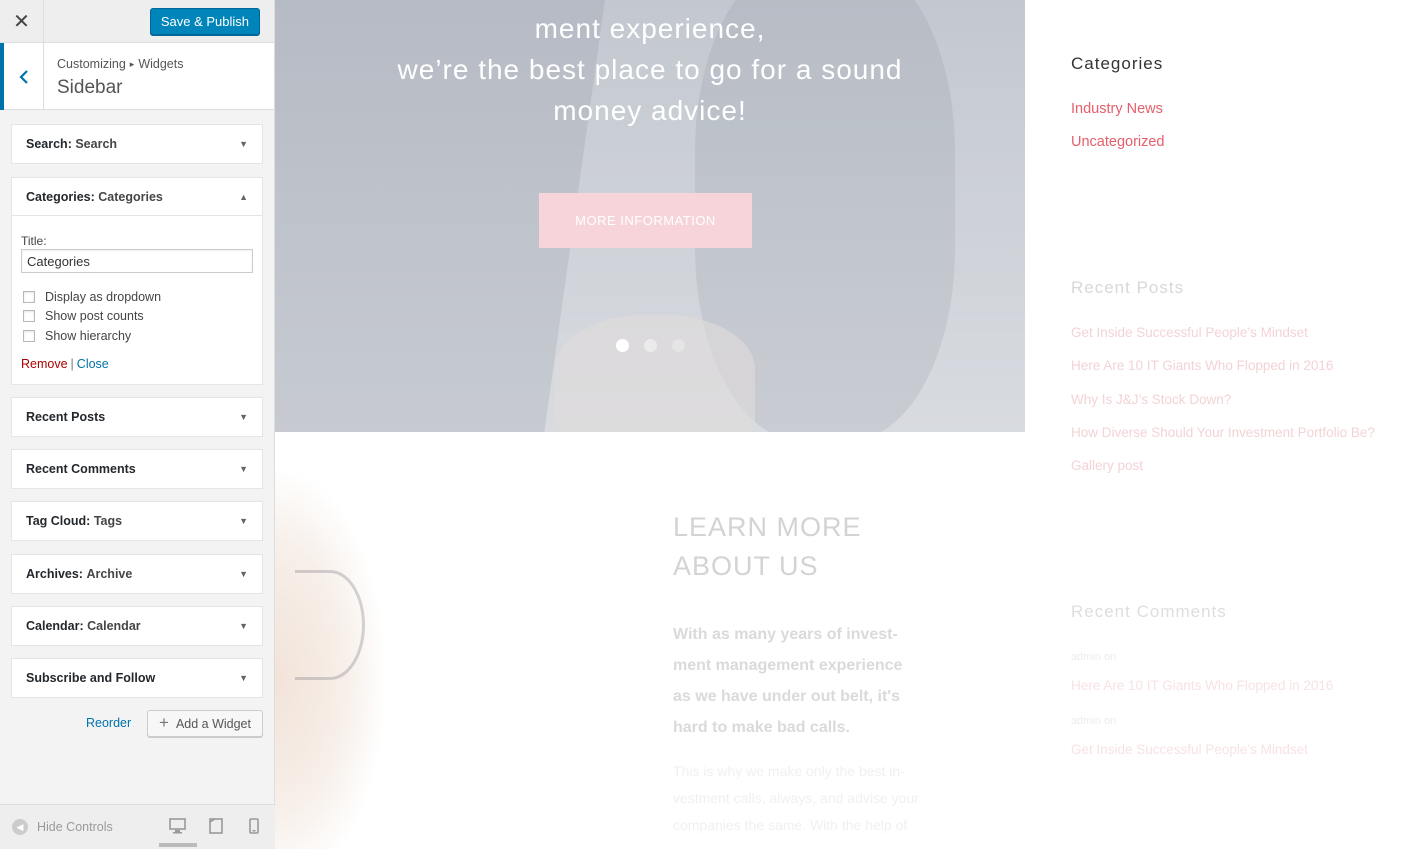  I want to click on breadcrumb-arrow-icon: ▸, so click(132, 64).